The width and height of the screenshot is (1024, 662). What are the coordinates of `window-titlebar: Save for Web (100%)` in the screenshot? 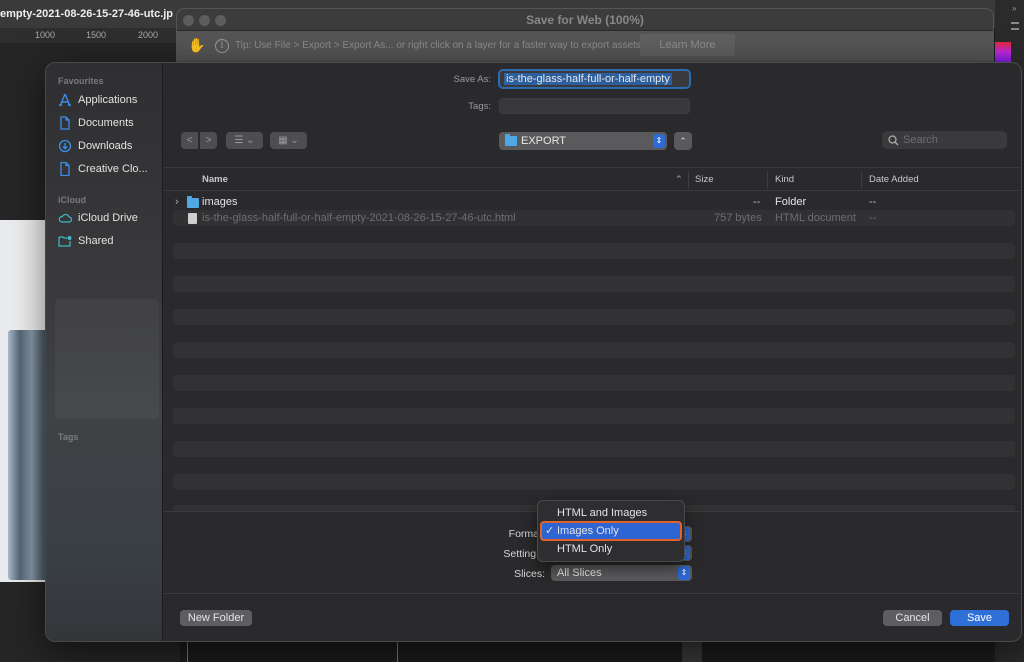 It's located at (585, 20).